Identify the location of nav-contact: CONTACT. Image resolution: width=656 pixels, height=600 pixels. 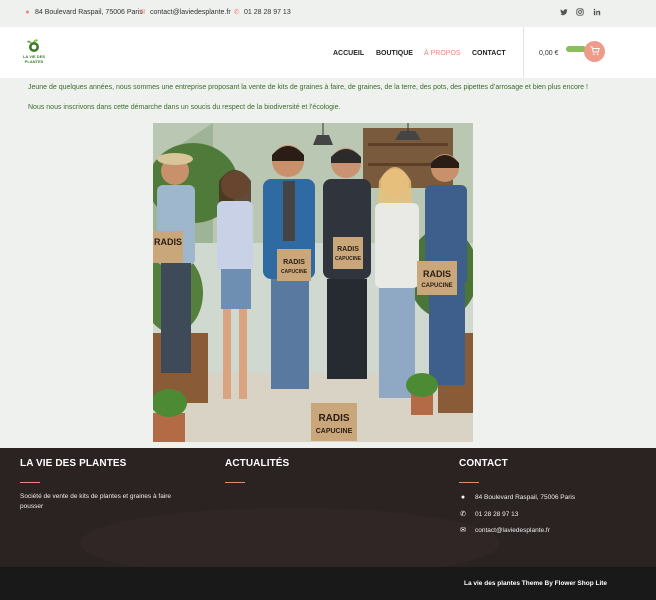
(489, 53).